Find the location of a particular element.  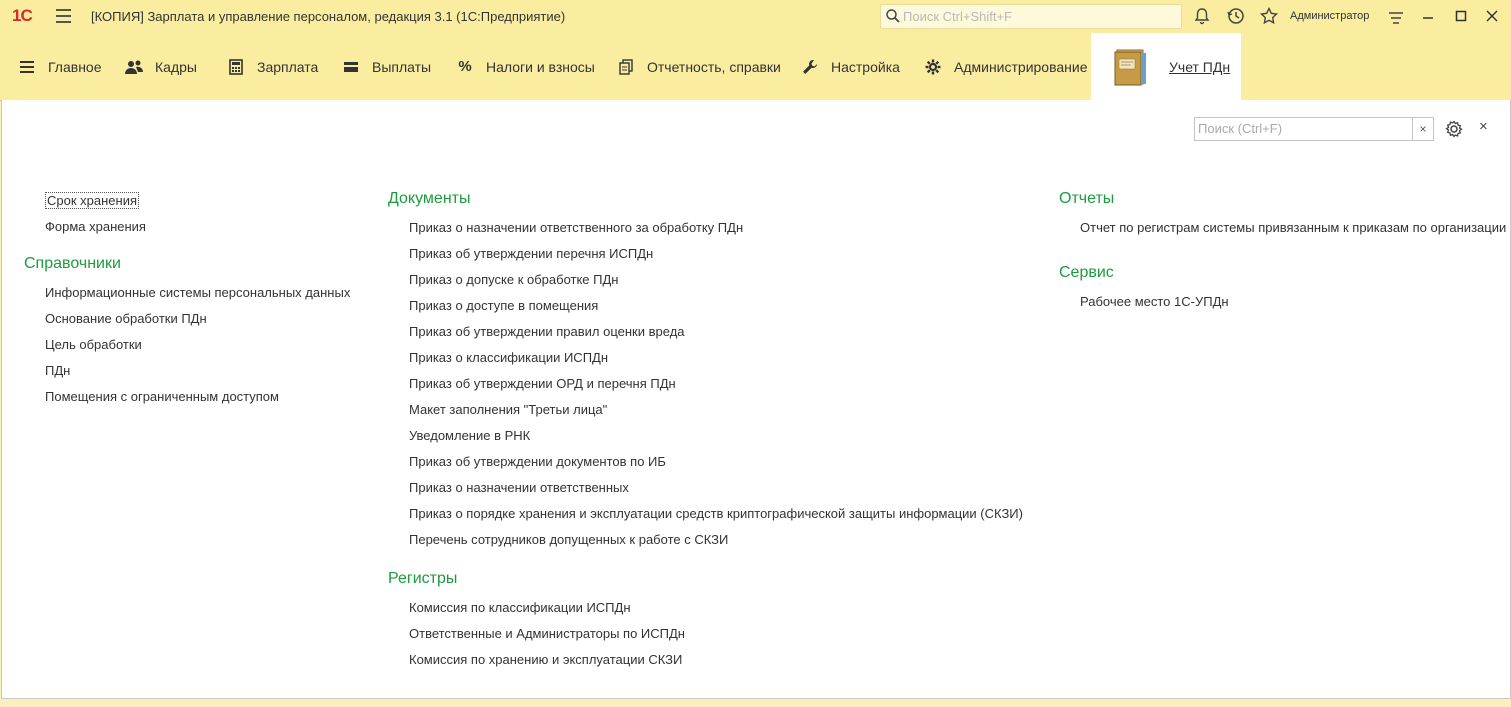

1c-logo: 1С is located at coordinates (22, 16).